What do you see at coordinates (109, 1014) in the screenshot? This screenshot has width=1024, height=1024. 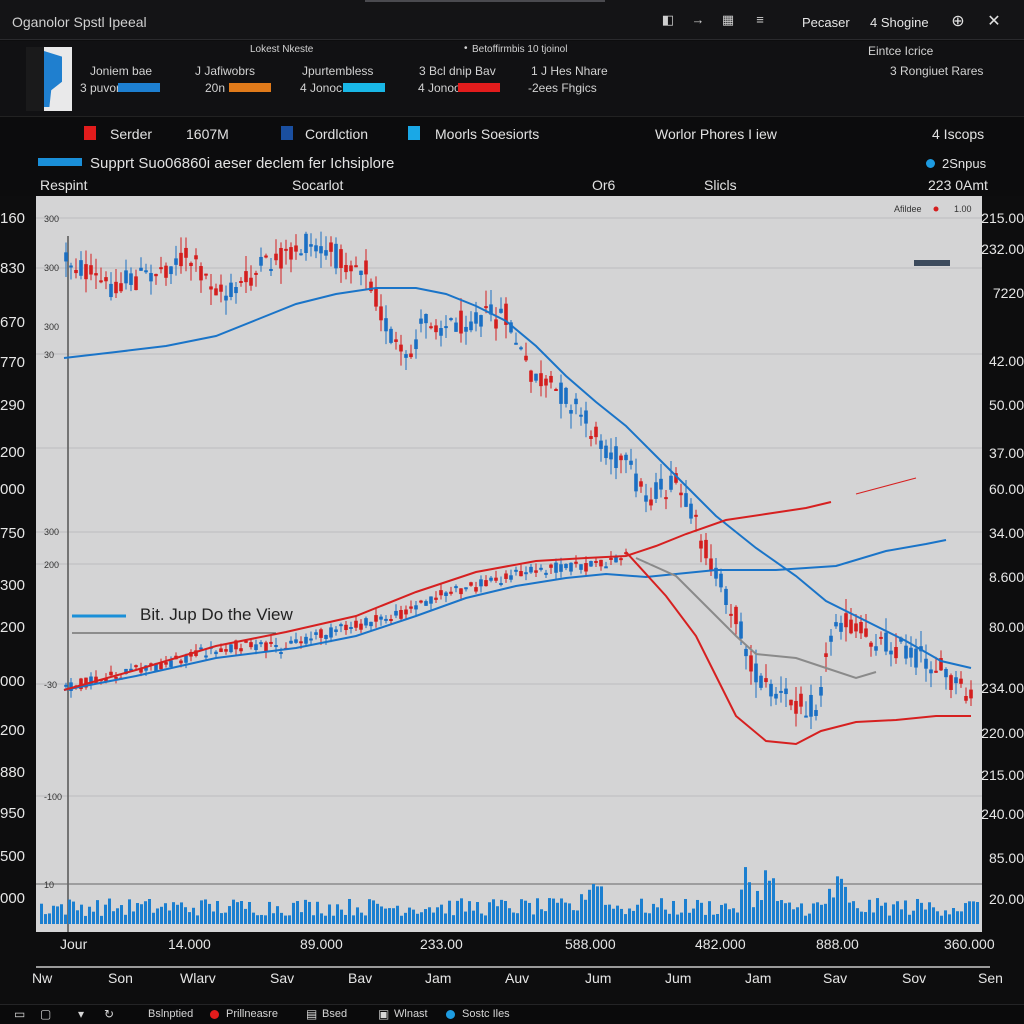 I see `refresh-icon: ↻` at bounding box center [109, 1014].